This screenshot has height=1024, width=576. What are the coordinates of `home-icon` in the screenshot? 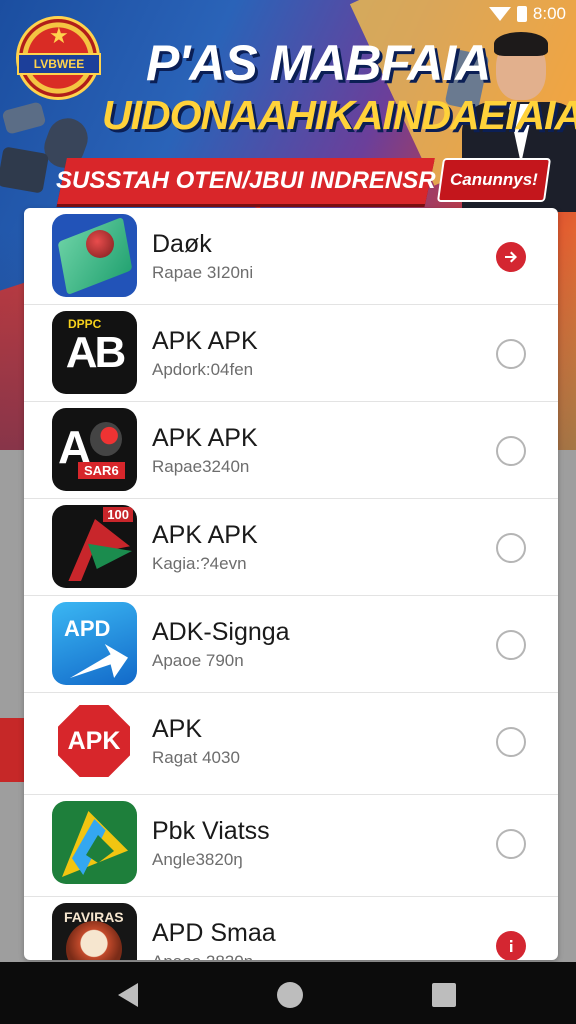 It's located at (290, 995).